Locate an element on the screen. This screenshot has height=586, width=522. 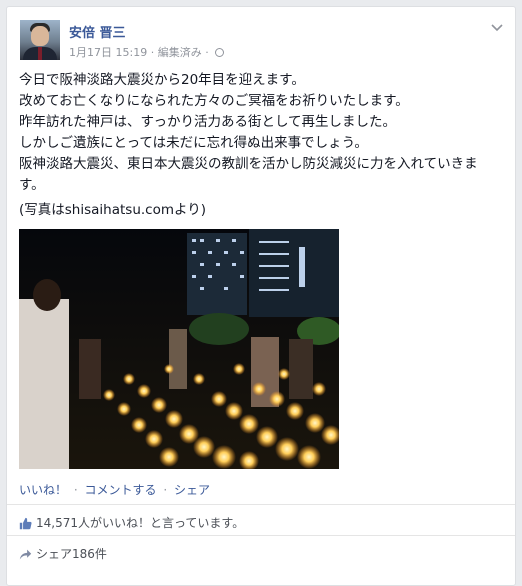
chevron-down-icon is located at coordinates (497, 28).